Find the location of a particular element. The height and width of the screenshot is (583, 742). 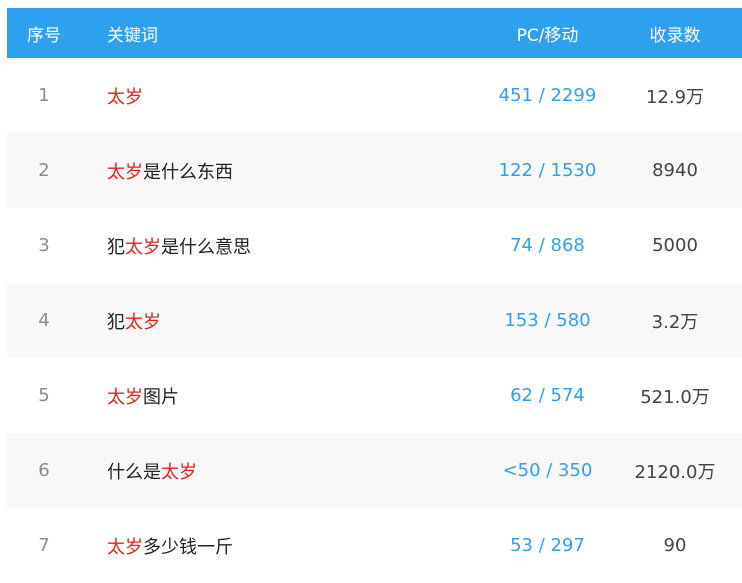

table-row: 3 犯太岁是什么意思 74 / 868 5000 is located at coordinates (374, 245).